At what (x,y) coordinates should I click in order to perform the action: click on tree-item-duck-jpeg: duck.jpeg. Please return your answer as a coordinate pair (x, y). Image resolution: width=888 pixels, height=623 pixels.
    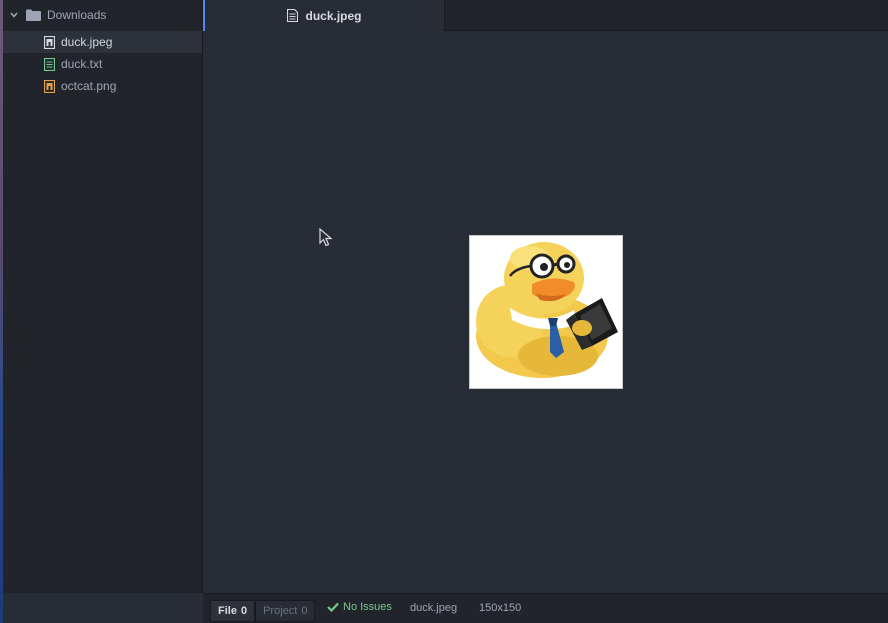
    Looking at the image, I should click on (102, 42).